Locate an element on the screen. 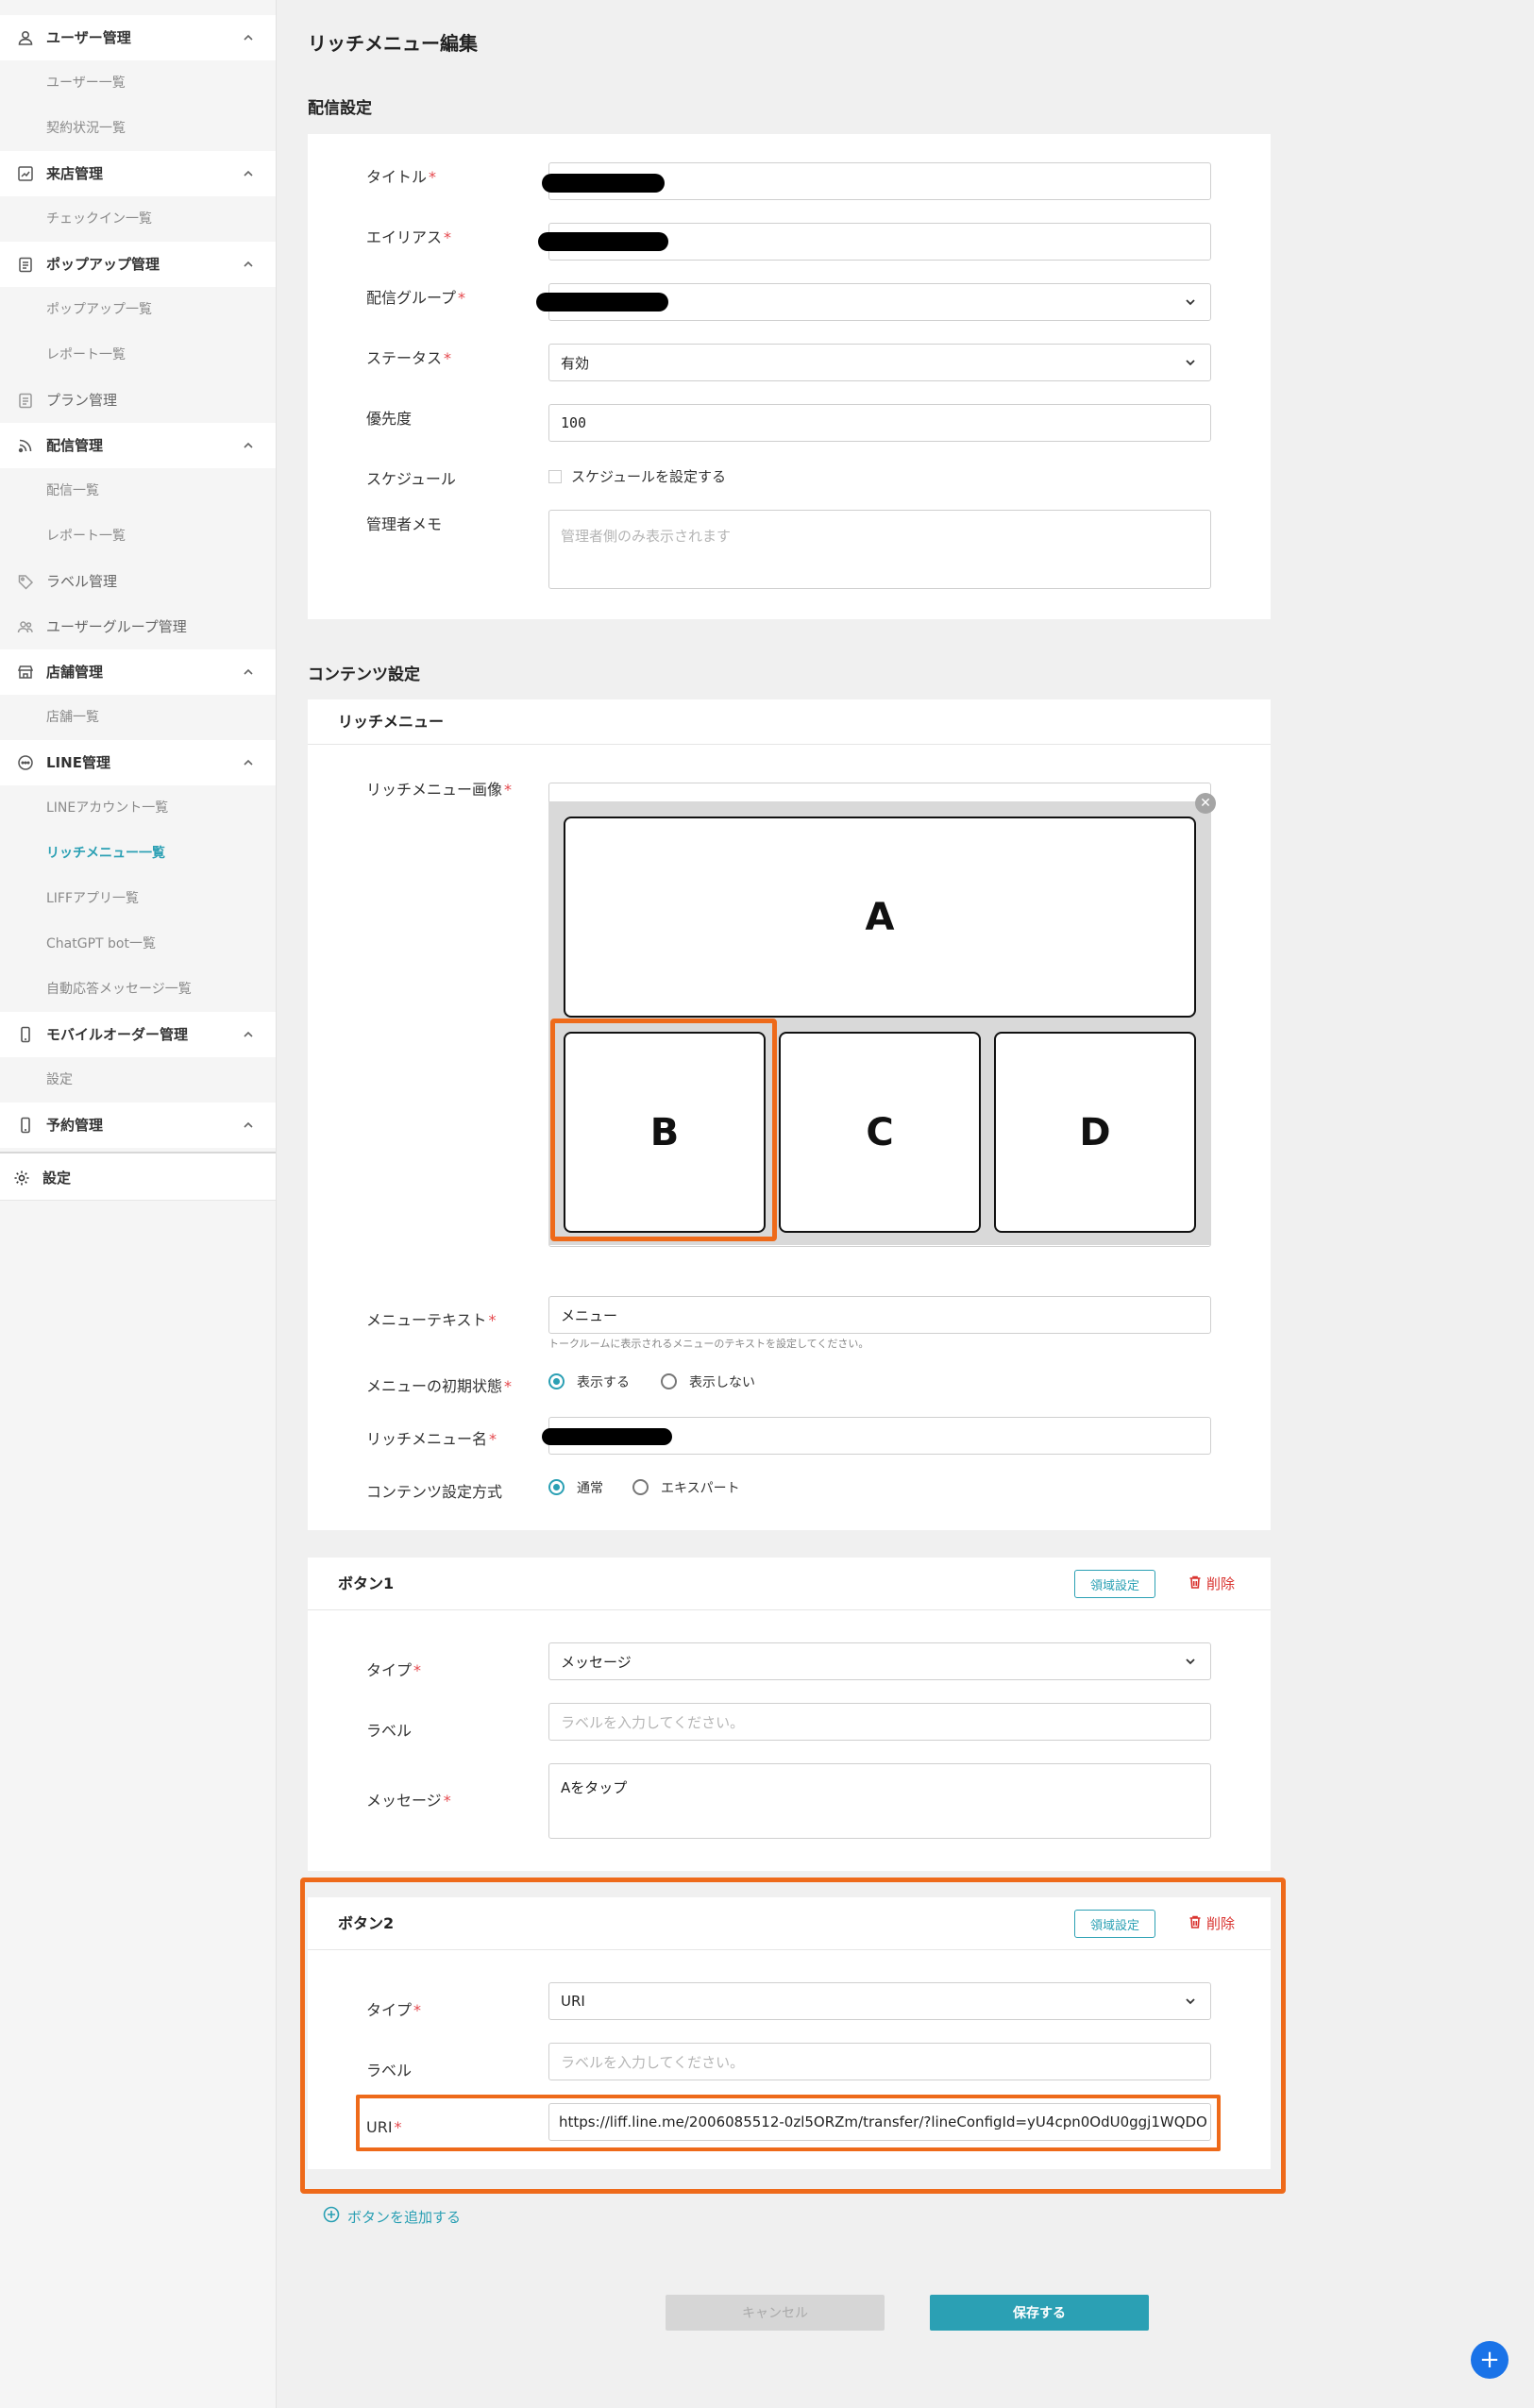 This screenshot has height=2408, width=1534. chart-icon is located at coordinates (25, 173).